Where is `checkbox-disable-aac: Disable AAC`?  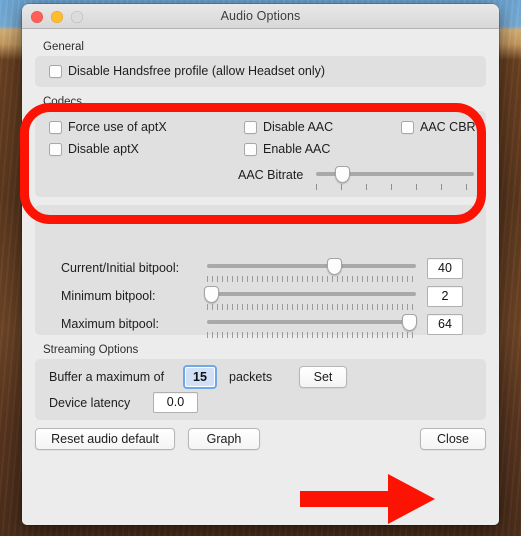
checkbox-disable-aac: Disable AAC is located at coordinates (288, 127).